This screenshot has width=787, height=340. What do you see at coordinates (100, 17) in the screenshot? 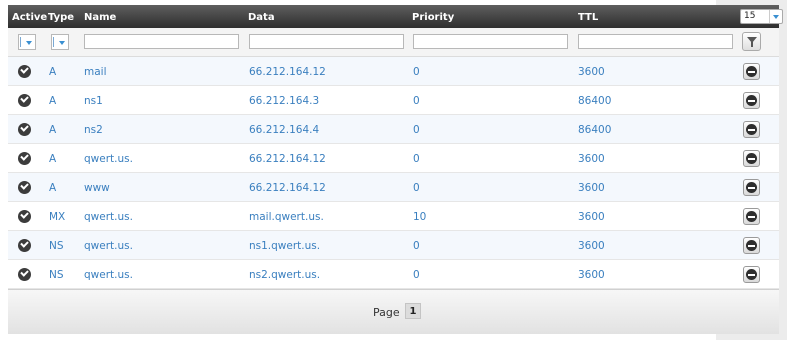
I see `col-name: Name` at bounding box center [100, 17].